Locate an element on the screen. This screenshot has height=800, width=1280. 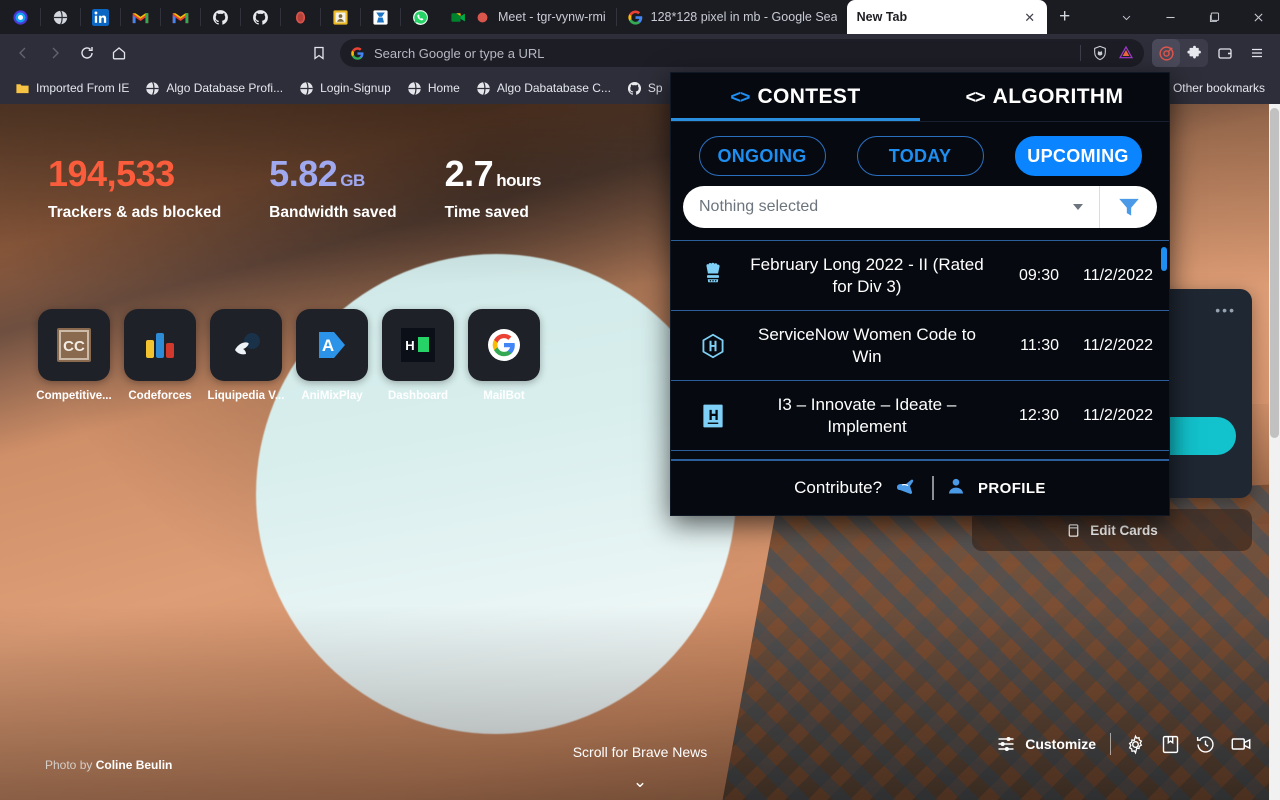
brave-rewards-icon is located at coordinates (1126, 53).